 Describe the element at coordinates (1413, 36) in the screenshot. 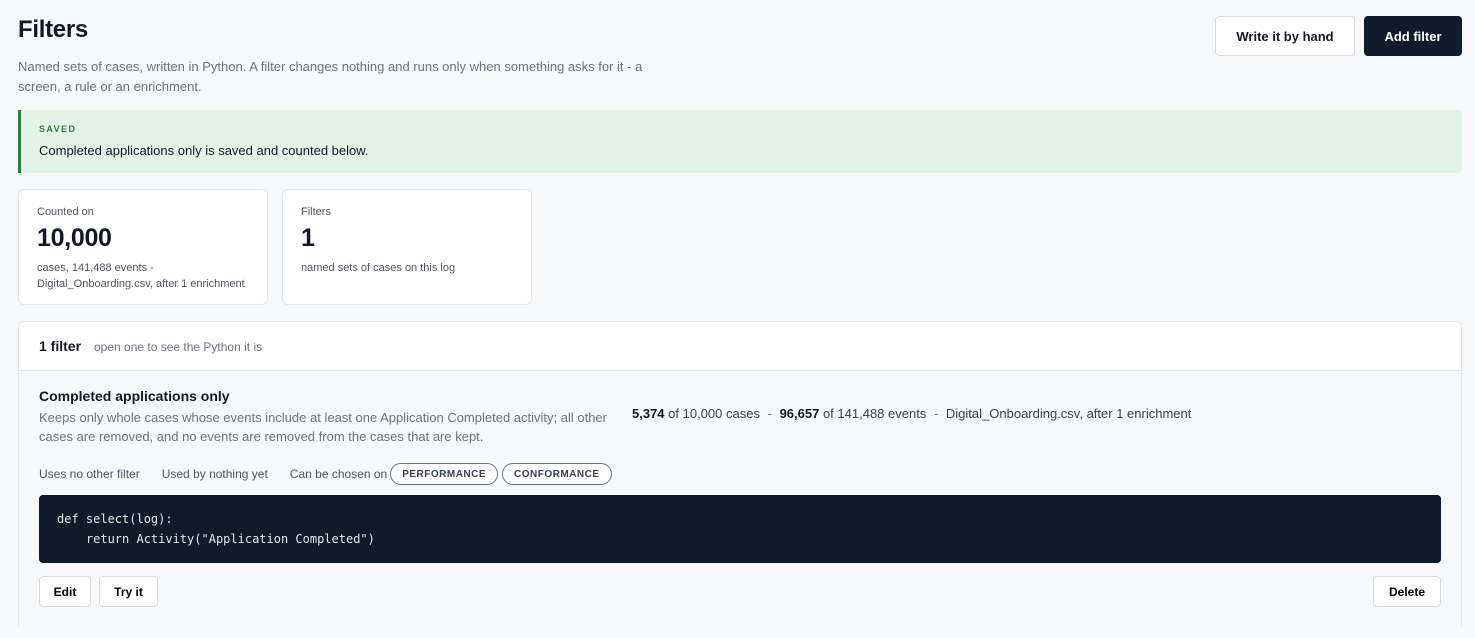

I see `add-filter-button: Add filter` at that location.